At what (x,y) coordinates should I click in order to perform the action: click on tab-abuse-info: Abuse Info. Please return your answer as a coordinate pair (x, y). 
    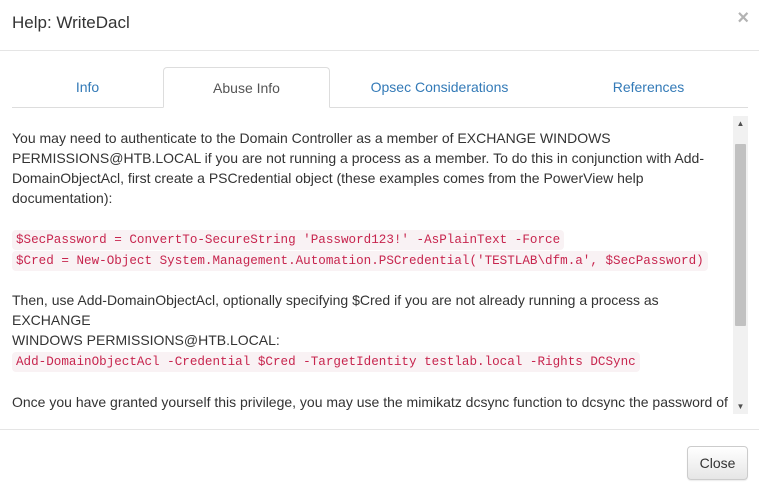
    Looking at the image, I should click on (246, 87).